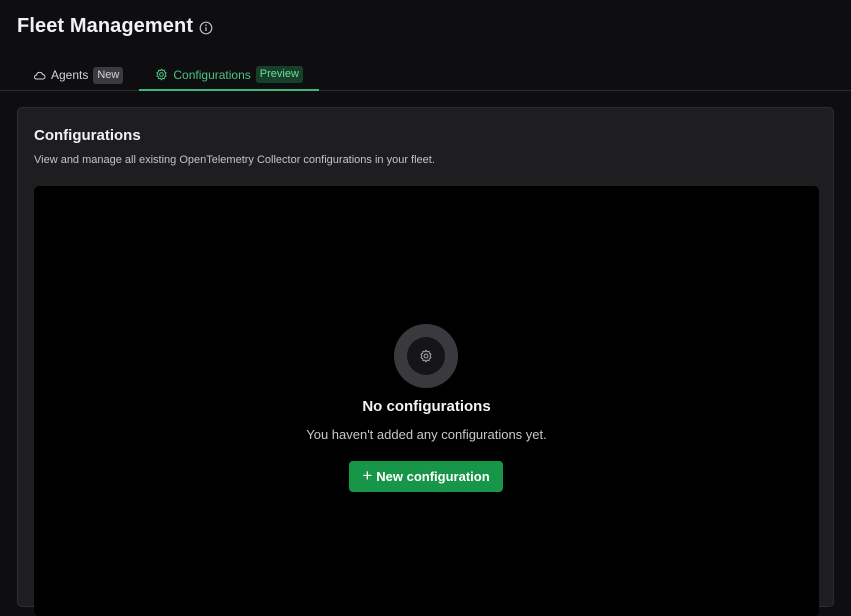 The image size is (851, 616). Describe the element at coordinates (206, 28) in the screenshot. I see `info-circle-icon` at that location.